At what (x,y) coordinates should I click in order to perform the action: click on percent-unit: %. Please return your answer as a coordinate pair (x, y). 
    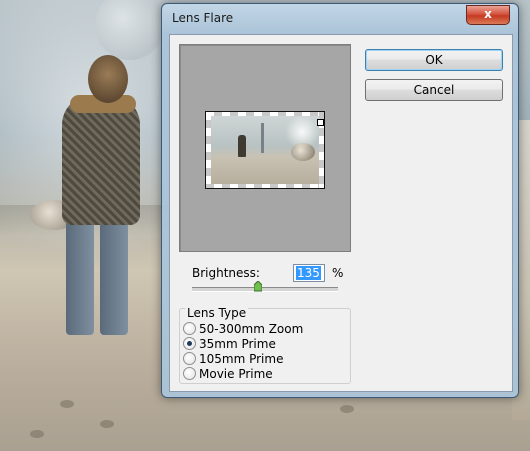
    Looking at the image, I should click on (338, 273).